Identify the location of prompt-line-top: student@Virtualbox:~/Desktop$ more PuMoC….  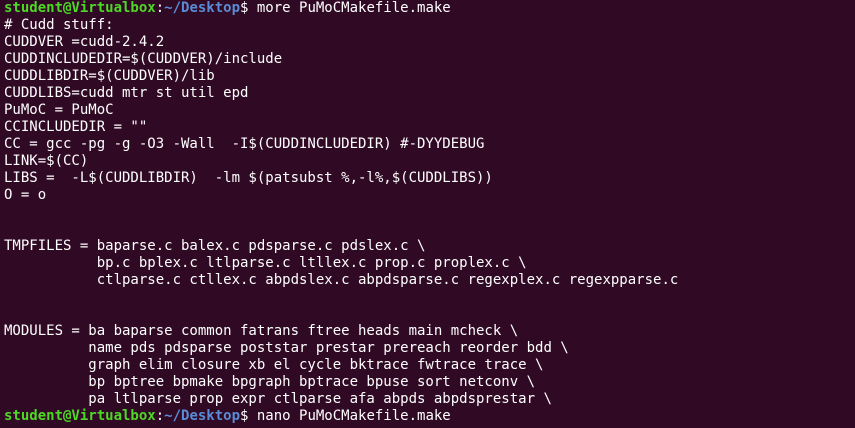
(427, 8).